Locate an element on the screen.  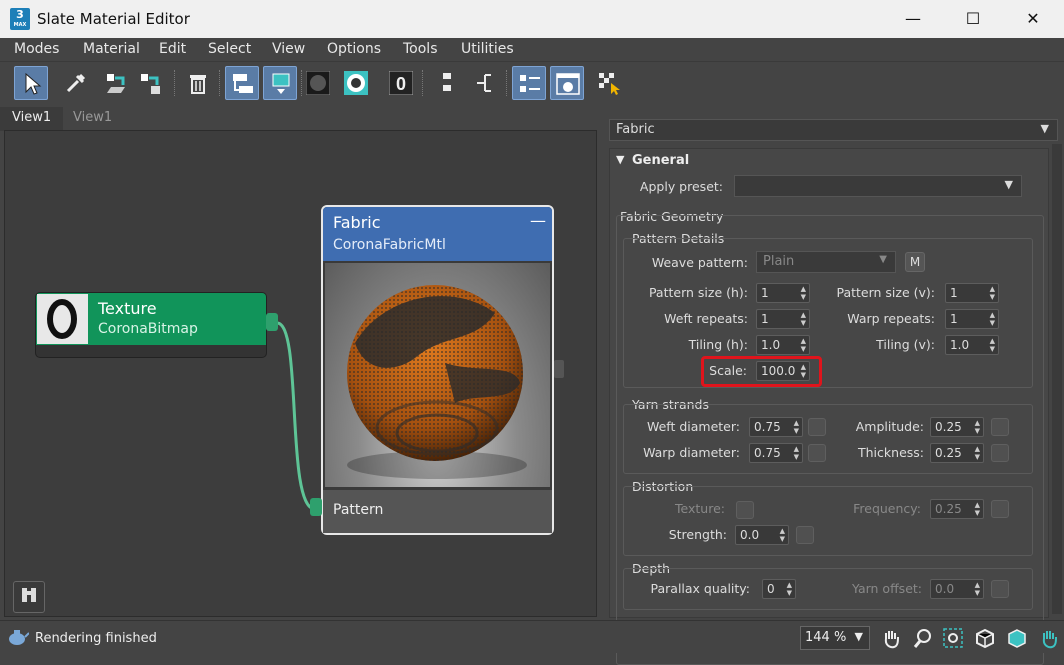
texture-node: Texture CoronaBitmap is located at coordinates (151, 325).